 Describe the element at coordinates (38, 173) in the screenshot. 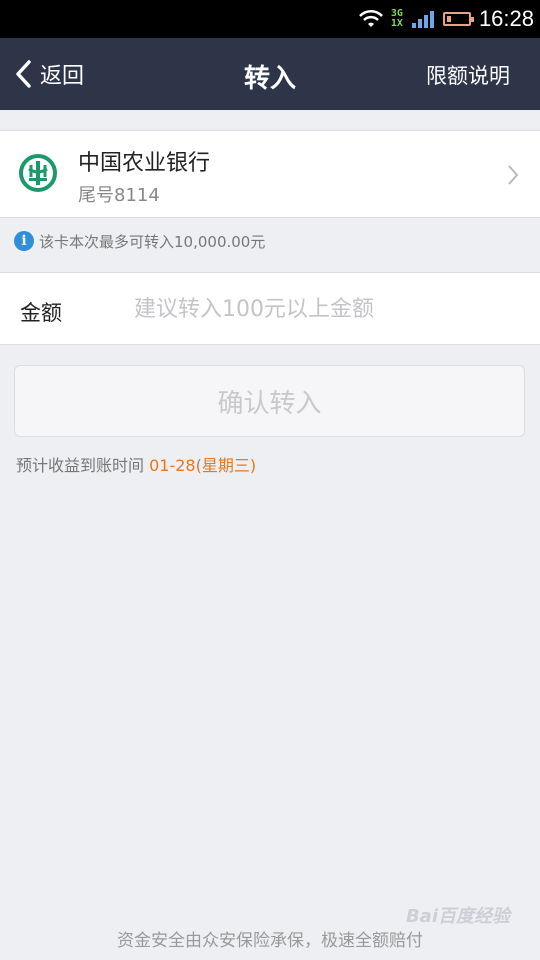

I see `abc-bank-logo-icon` at that location.